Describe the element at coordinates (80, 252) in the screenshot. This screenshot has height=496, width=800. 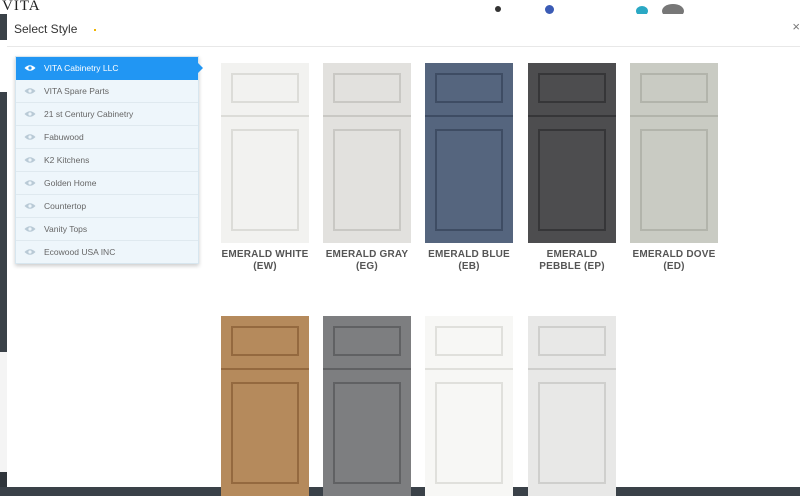
I see `style-item-label: Ecowood USA INC` at that location.